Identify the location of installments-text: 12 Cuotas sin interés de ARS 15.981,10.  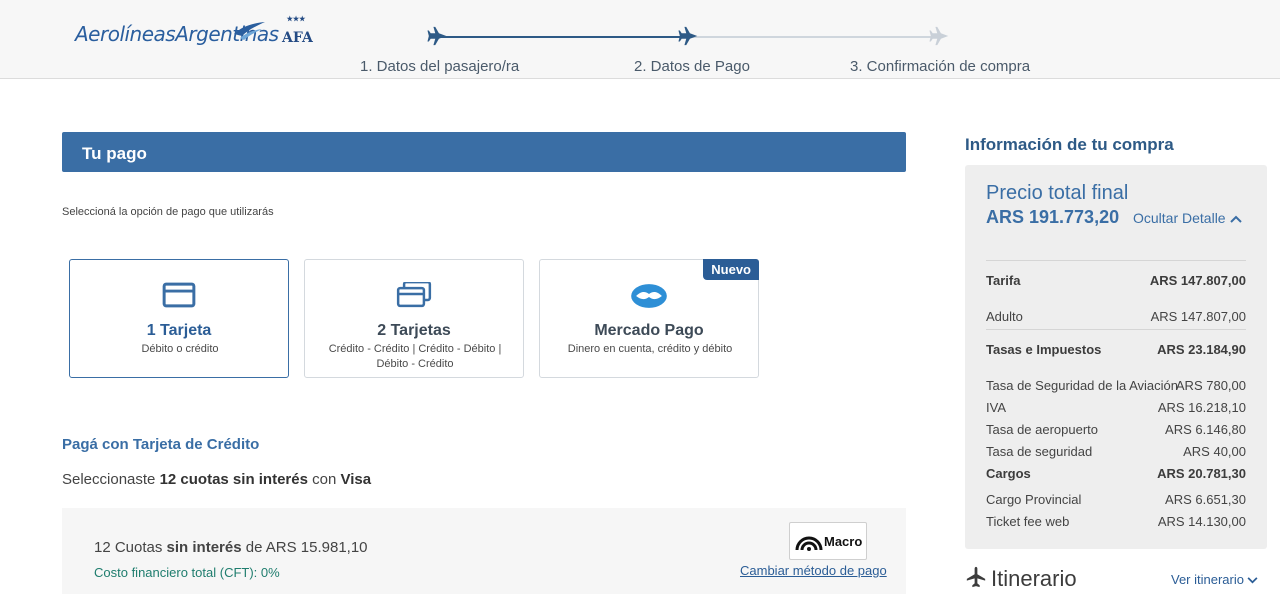
(231, 547).